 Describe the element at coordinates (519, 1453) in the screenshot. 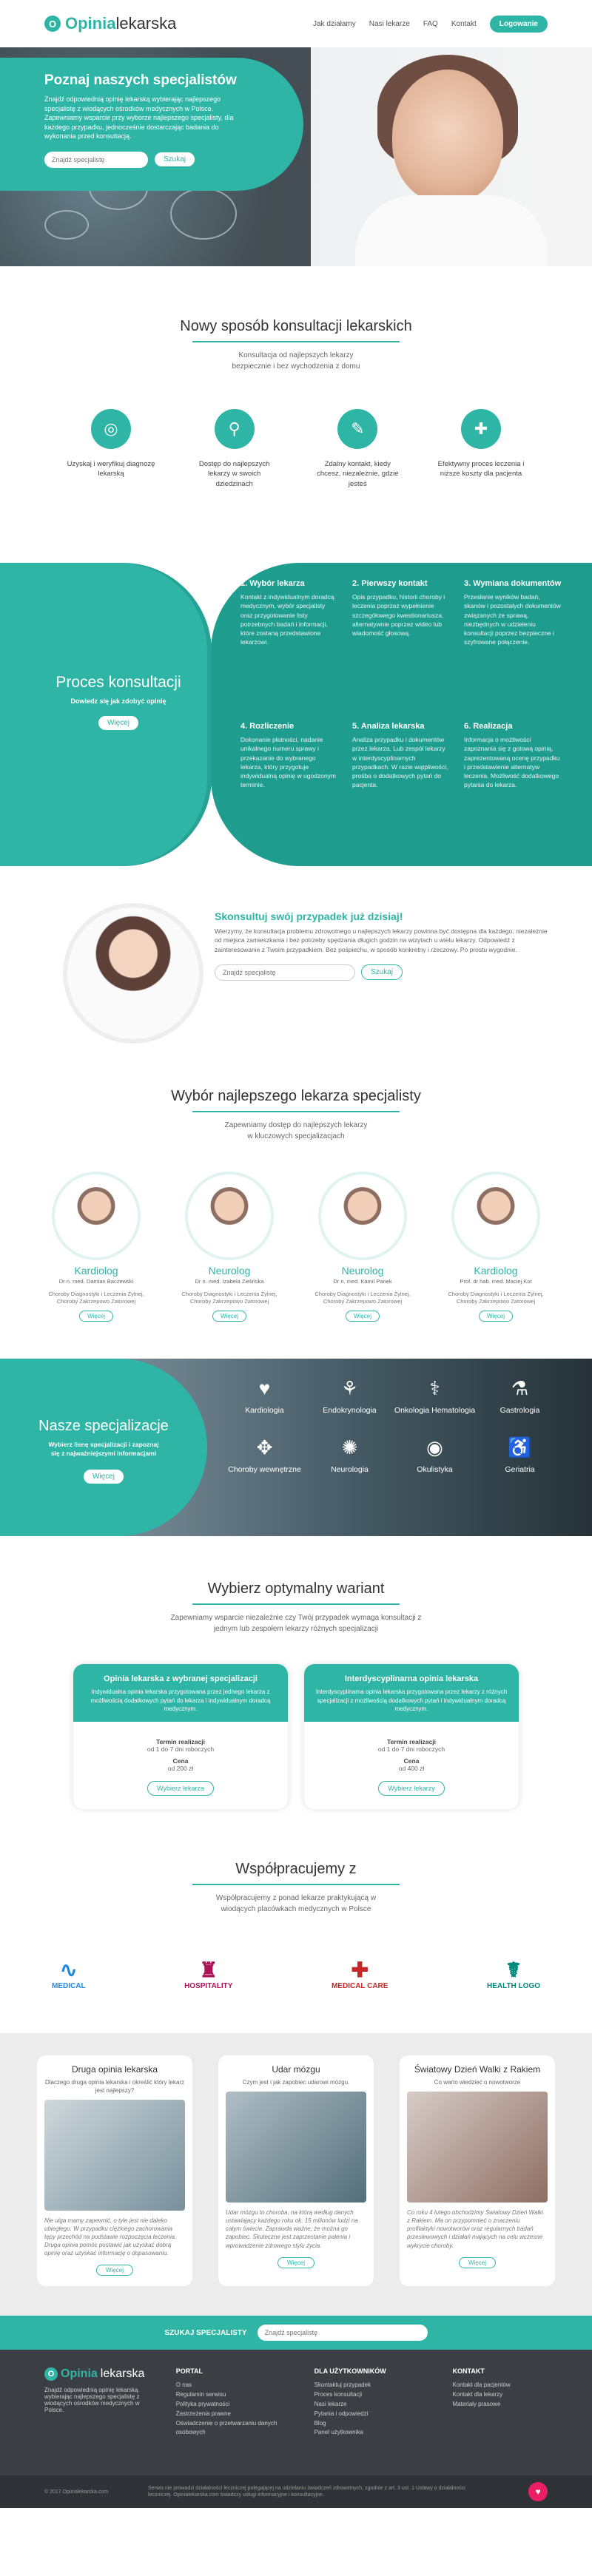

I see `specialization-geriatrics: ♿ Geriatria` at that location.